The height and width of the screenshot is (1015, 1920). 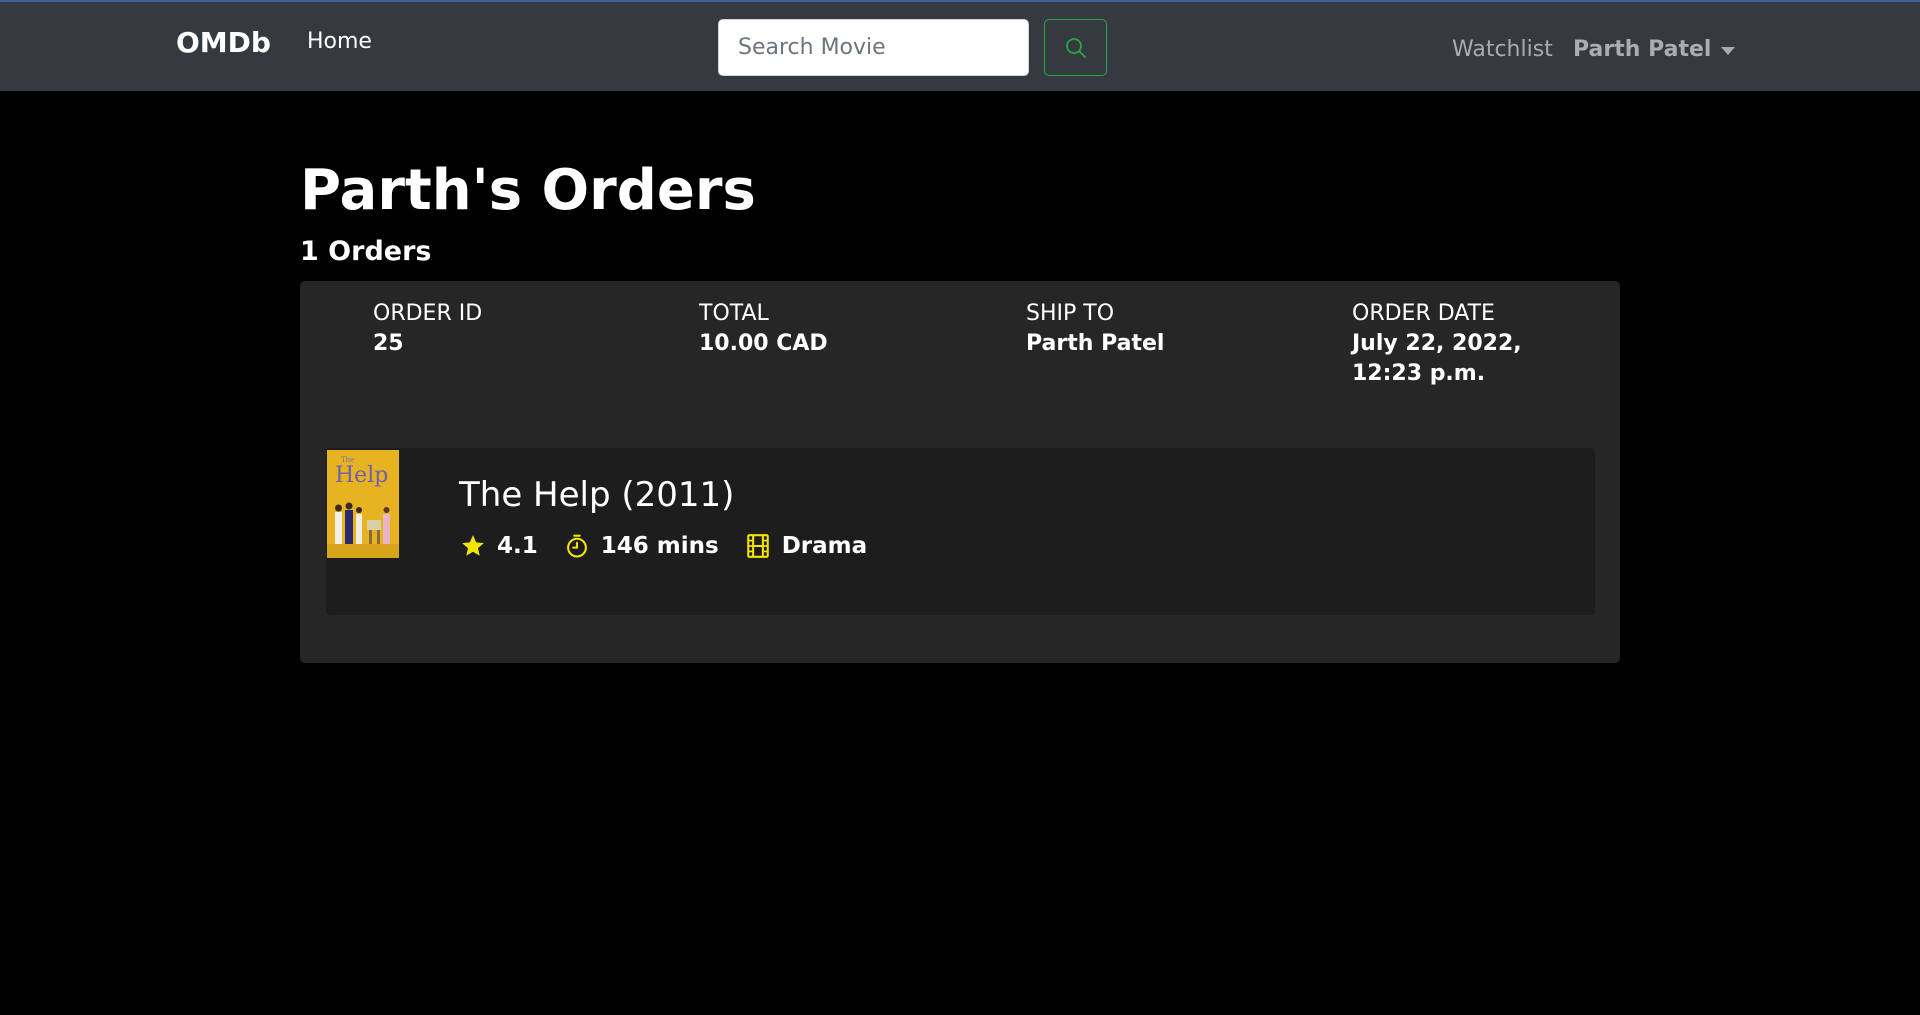 What do you see at coordinates (1437, 358) in the screenshot?
I see `order-date-value: July 22, 2022, 12:23 p.m.` at bounding box center [1437, 358].